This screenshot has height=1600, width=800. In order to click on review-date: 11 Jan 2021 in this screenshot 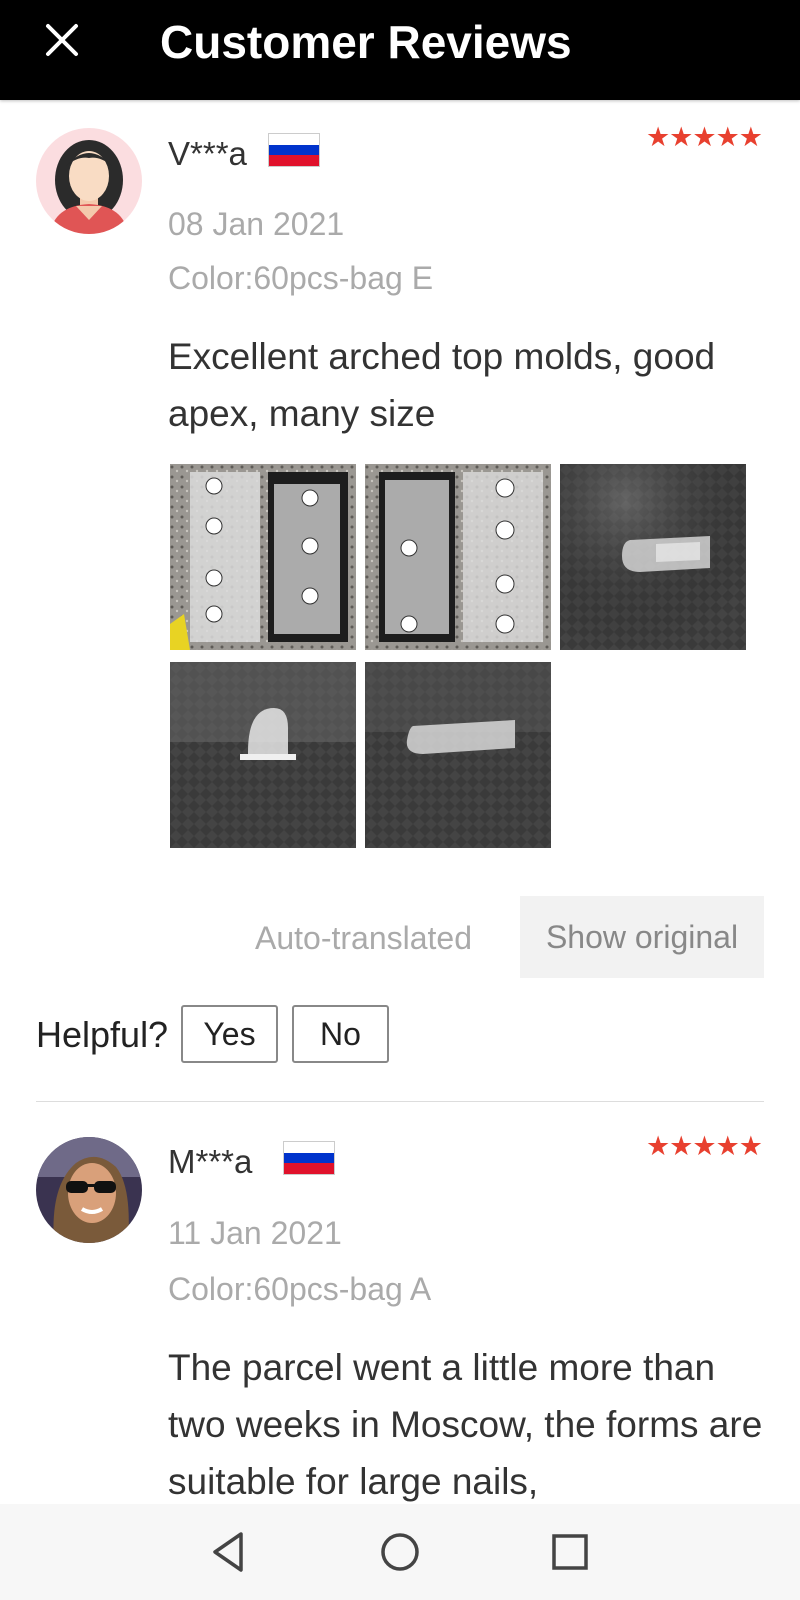, I will do `click(255, 1233)`.